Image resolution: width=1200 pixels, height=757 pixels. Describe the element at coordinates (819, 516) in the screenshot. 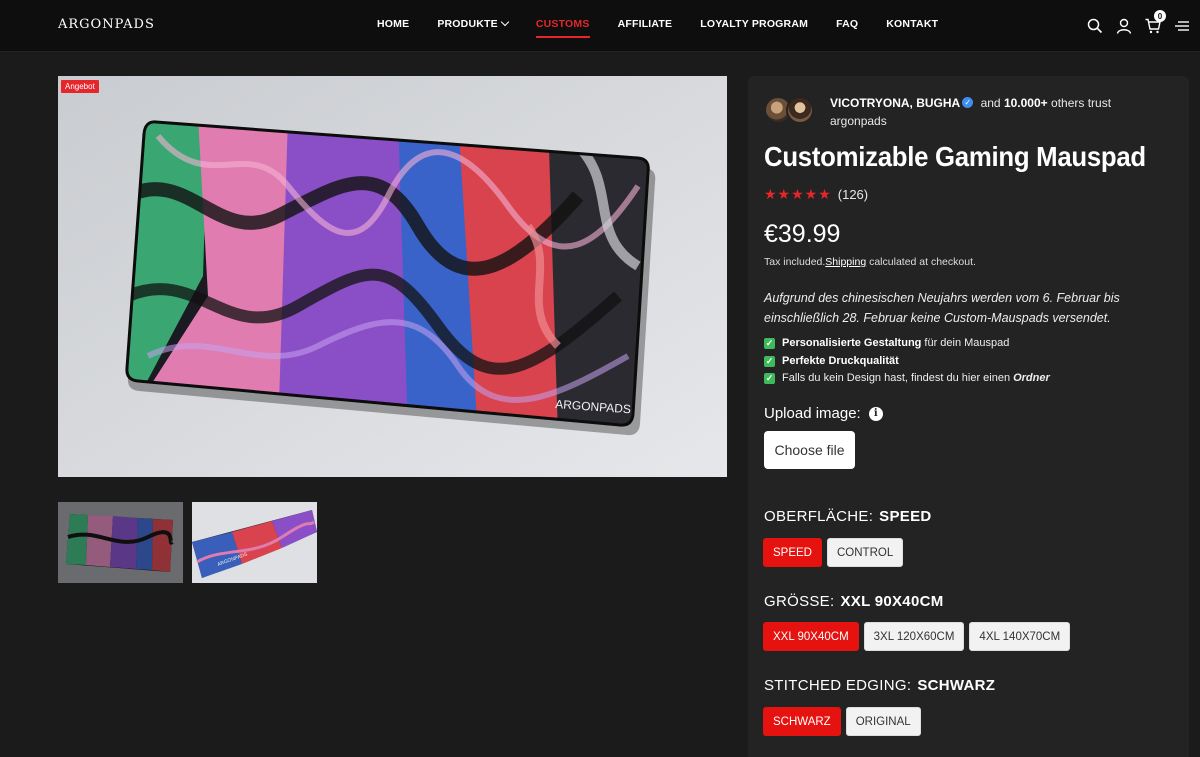

I see `surface-label-text: OBERFLÄCHE:` at that location.